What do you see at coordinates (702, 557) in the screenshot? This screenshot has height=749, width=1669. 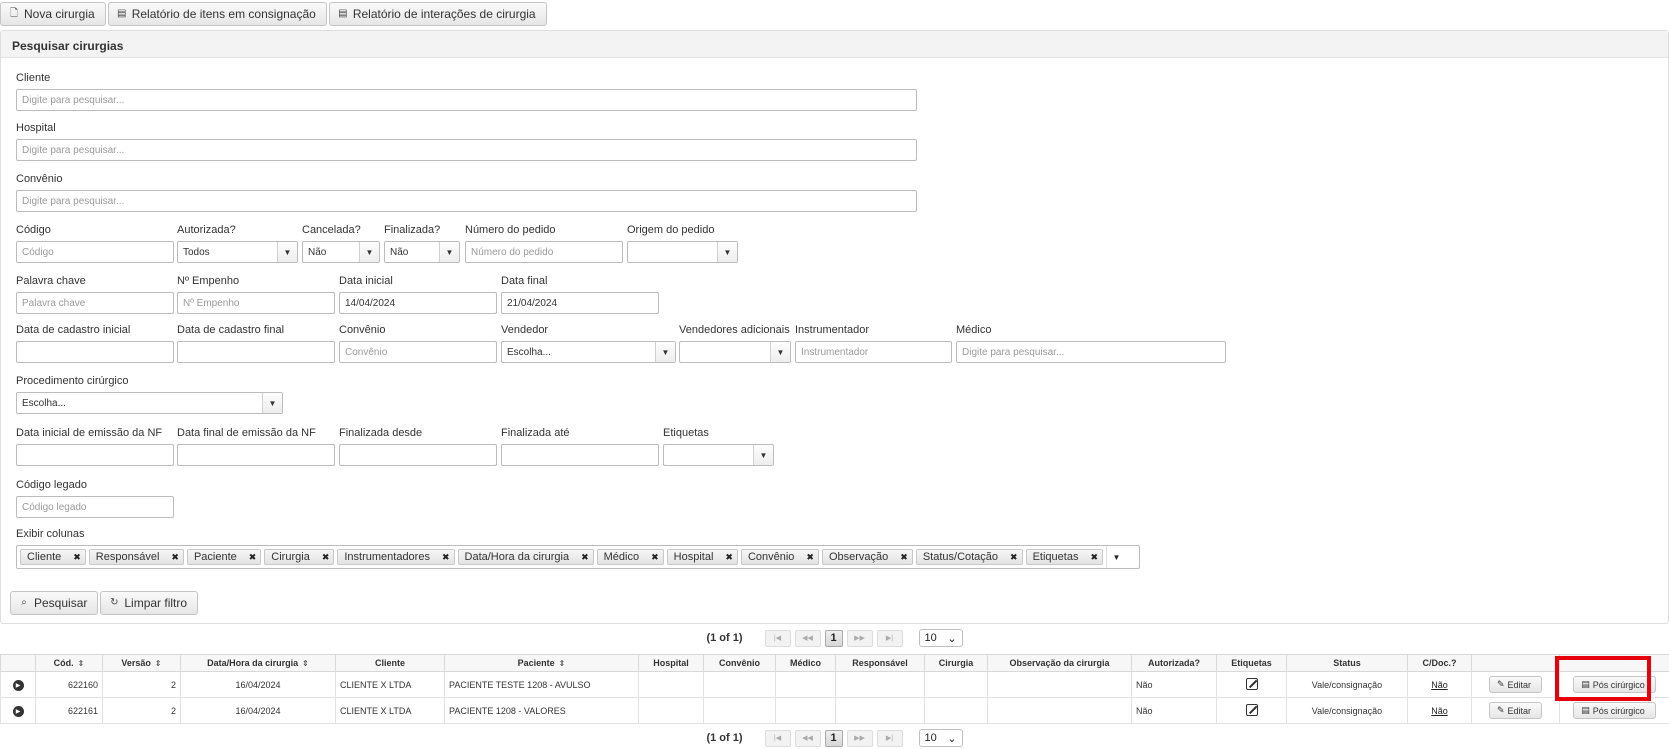 I see `column-chip: Hospital✖` at bounding box center [702, 557].